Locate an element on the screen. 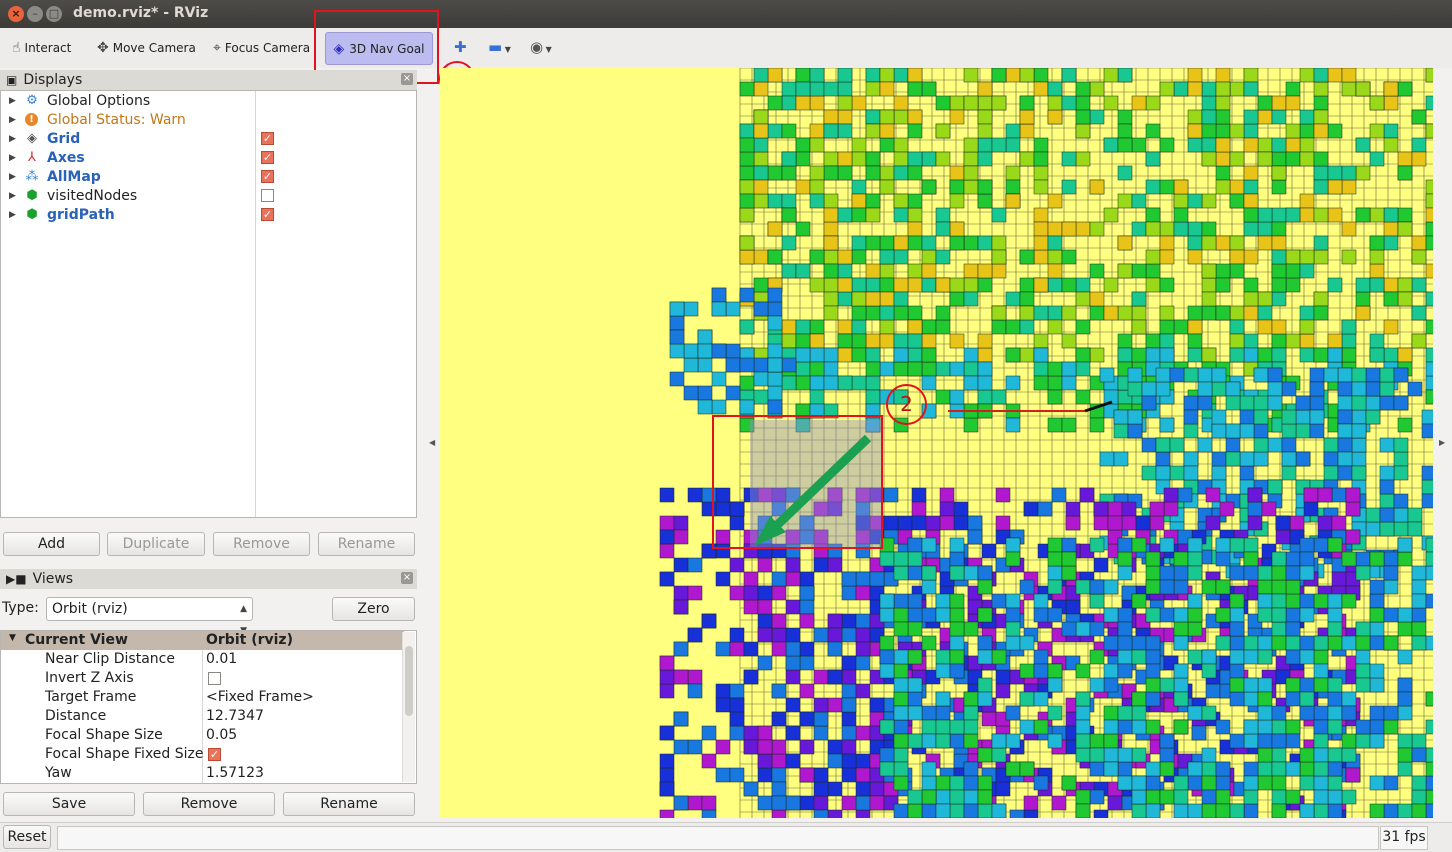  window-title: demo.rviz* - RViz is located at coordinates (141, 13).